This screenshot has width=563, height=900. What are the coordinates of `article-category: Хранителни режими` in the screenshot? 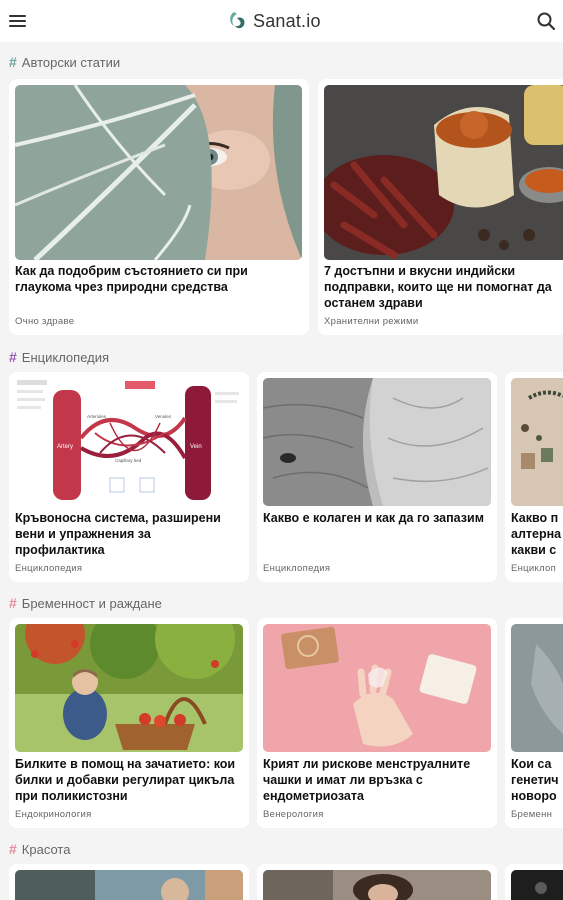 It's located at (371, 321).